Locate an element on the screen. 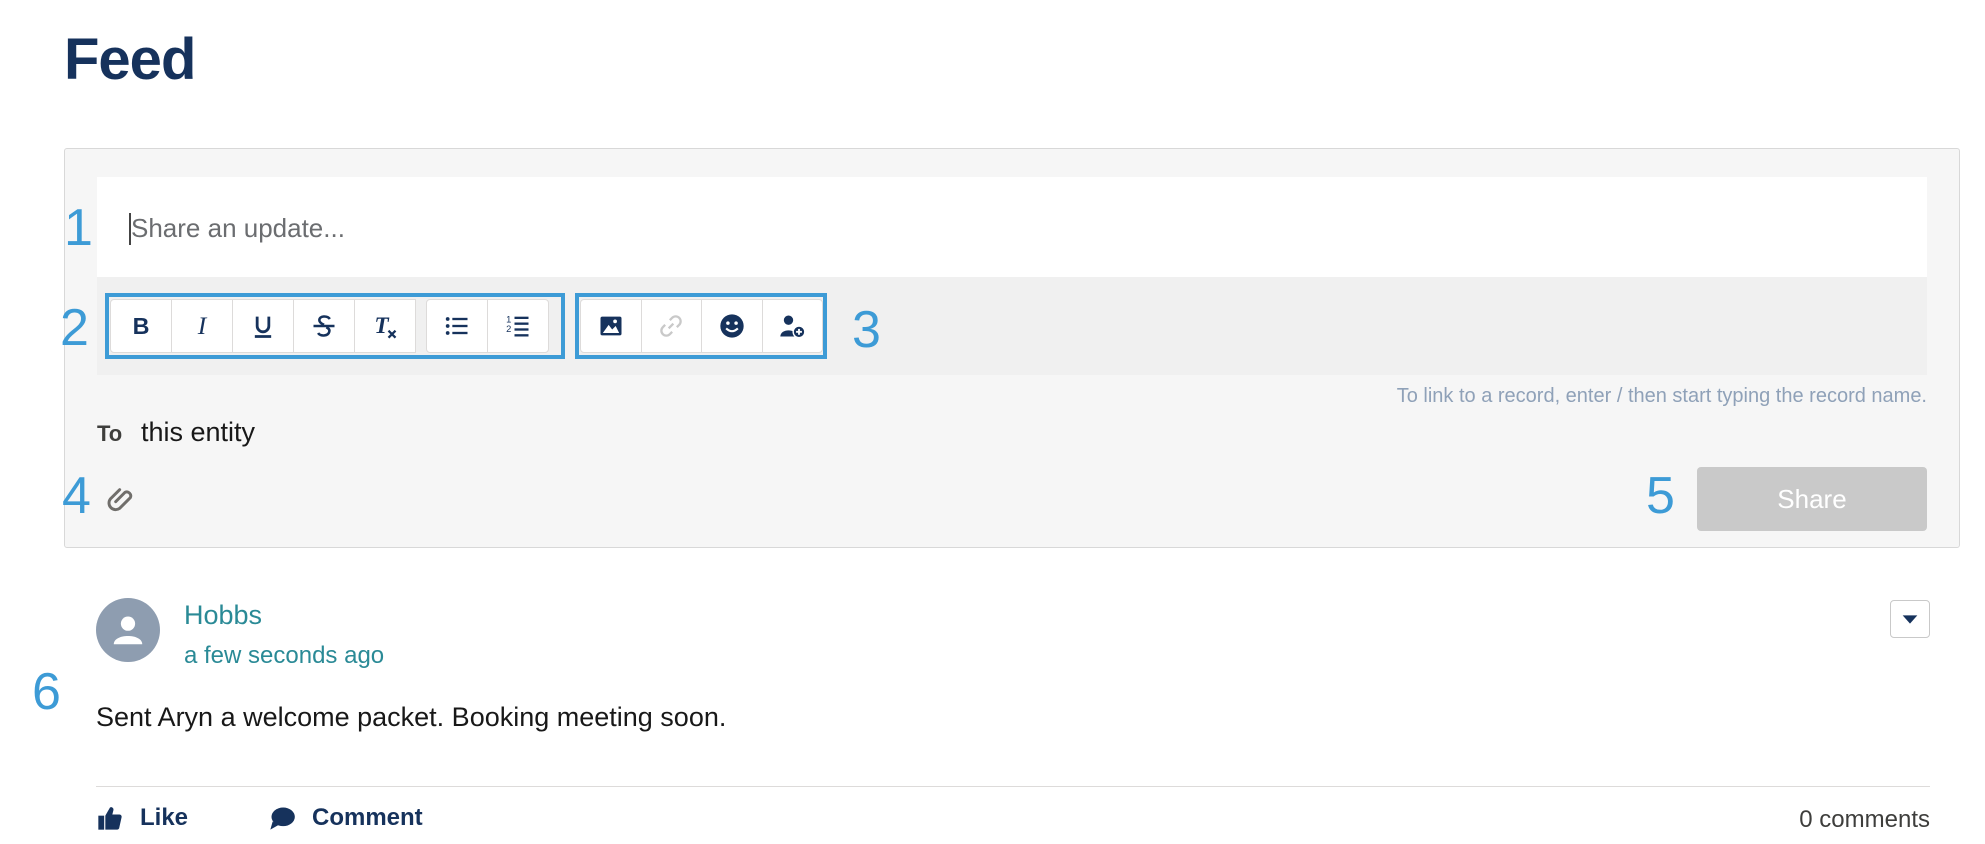 The height and width of the screenshot is (844, 1985). user-icon is located at coordinates (128, 630).